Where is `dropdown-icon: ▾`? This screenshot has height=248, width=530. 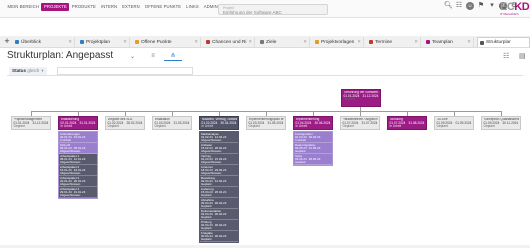 dropdown-icon: ▾ is located at coordinates (492, 6).